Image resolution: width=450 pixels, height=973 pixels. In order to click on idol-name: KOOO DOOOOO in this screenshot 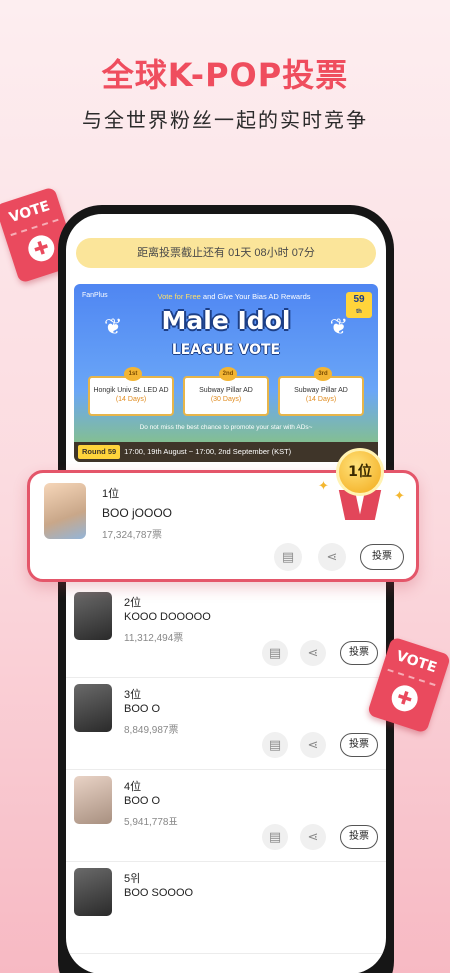, I will do `click(167, 617)`.